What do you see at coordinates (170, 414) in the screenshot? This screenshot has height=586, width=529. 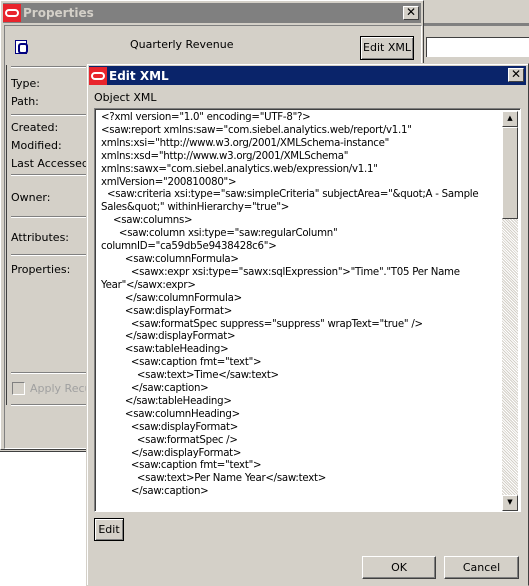 I see `xml-line: <saw:columnHeading>` at bounding box center [170, 414].